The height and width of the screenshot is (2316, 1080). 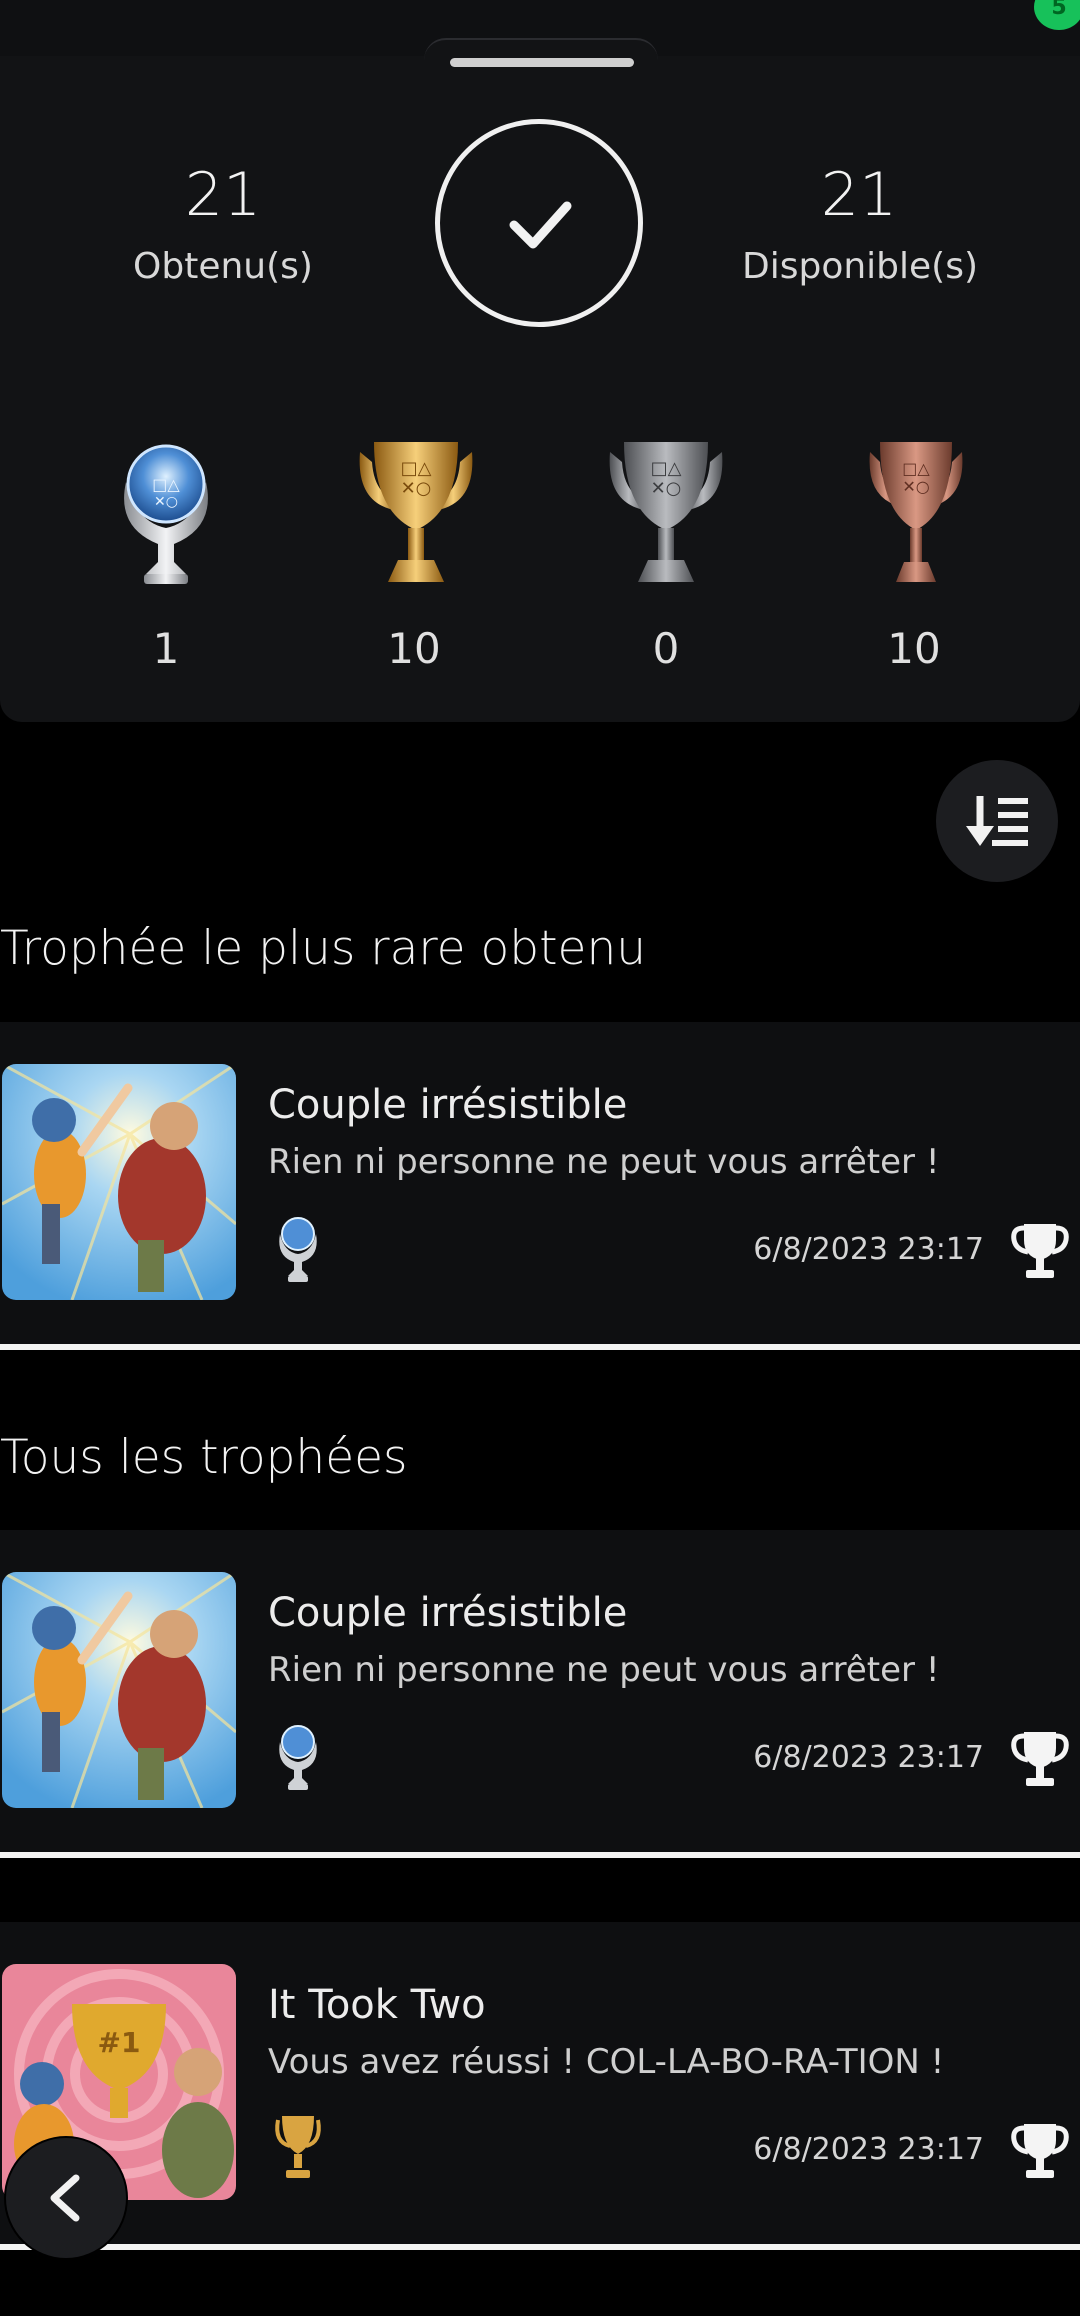 What do you see at coordinates (416, 512) in the screenshot?
I see `gold-trophy-icon: □△ ✕○` at bounding box center [416, 512].